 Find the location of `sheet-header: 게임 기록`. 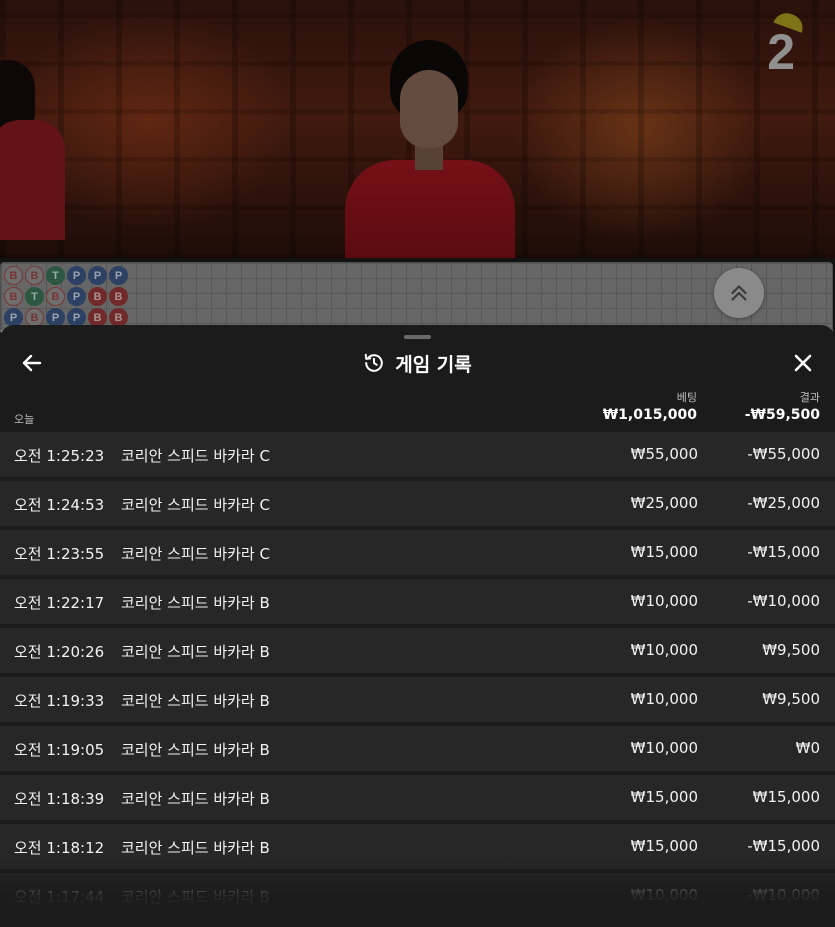

sheet-header: 게임 기록 is located at coordinates (417, 363).